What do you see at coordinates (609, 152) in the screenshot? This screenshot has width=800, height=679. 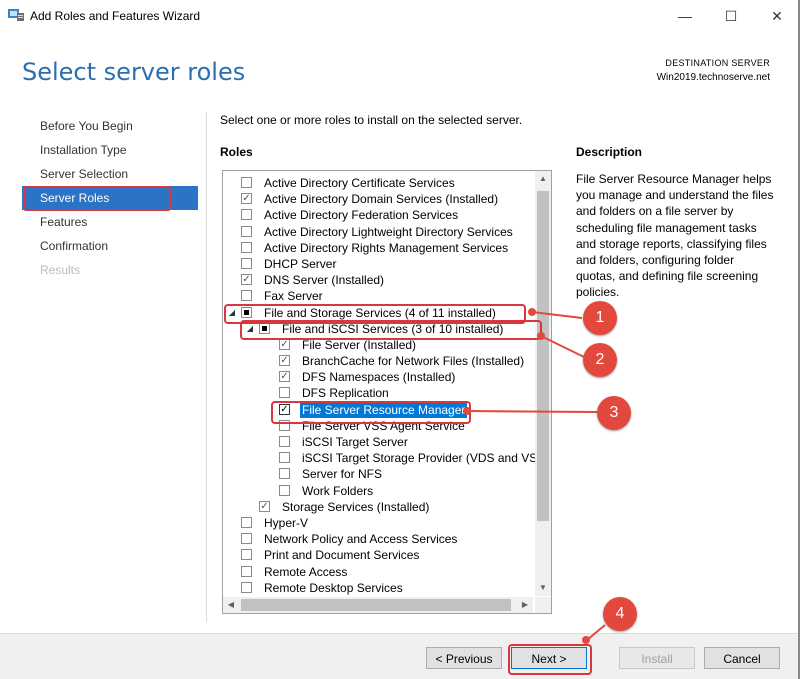 I see `description-heading: Description` at bounding box center [609, 152].